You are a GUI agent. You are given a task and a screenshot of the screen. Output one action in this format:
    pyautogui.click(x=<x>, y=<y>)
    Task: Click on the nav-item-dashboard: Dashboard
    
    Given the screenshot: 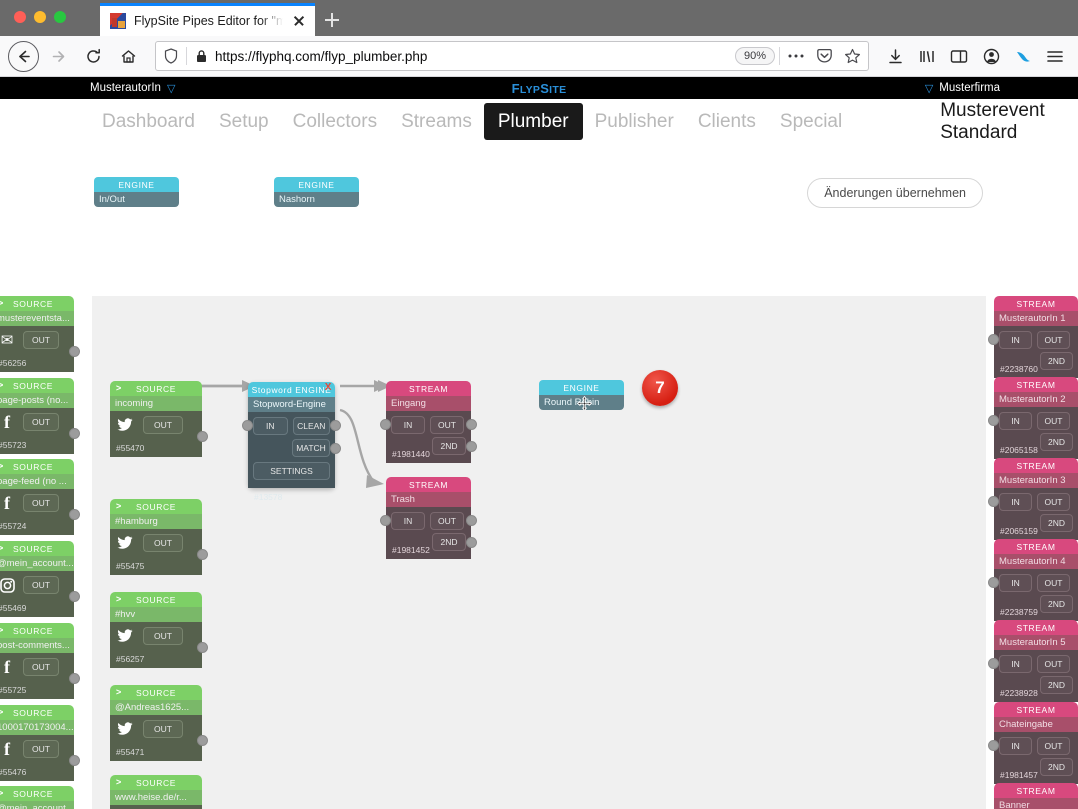 What is the action you would take?
    pyautogui.click(x=148, y=121)
    